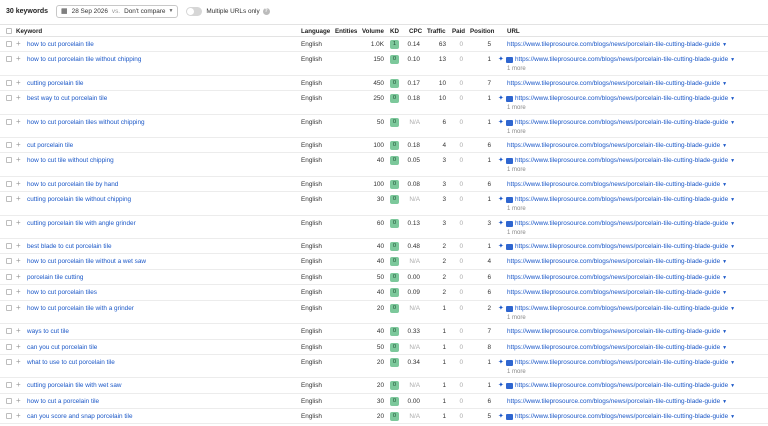 The width and height of the screenshot is (768, 426). Describe the element at coordinates (74, 385) in the screenshot. I see `keyword-link: cutting porcelain tile with wet saw` at that location.